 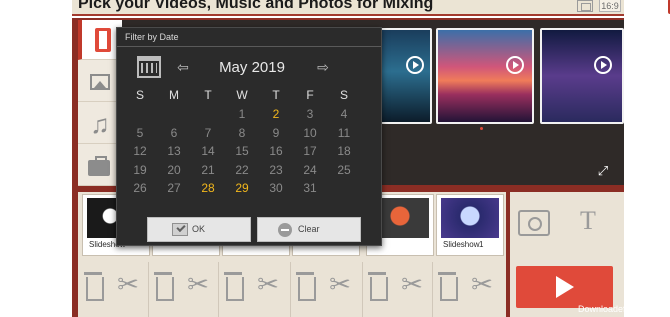 I want to click on calendar-day: 16, so click(x=276, y=151).